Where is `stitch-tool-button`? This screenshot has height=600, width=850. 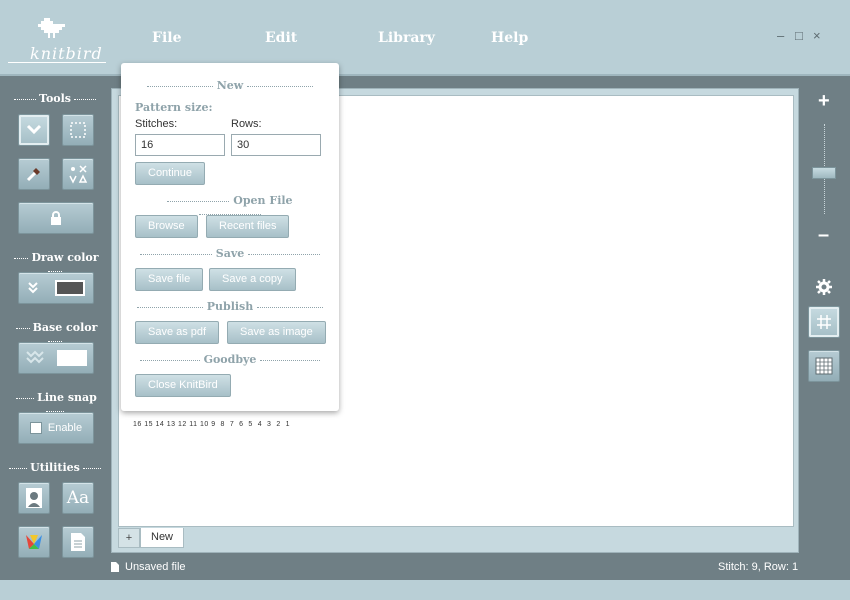 stitch-tool-button is located at coordinates (34, 130).